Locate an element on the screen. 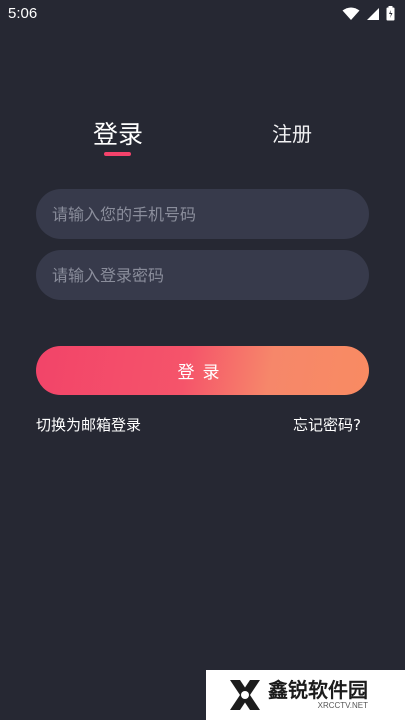  tab-login: 登录 is located at coordinates (118, 133).